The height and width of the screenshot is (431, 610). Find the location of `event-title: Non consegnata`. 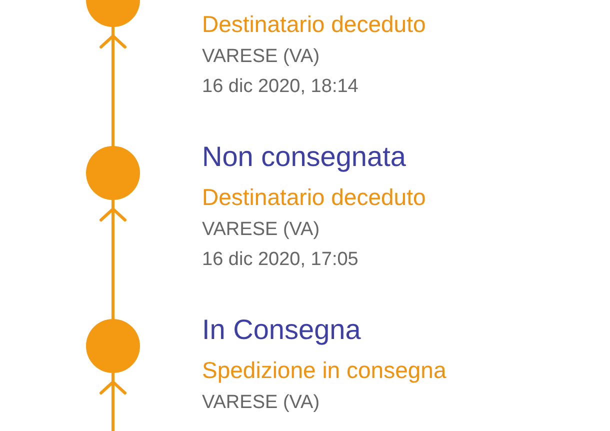

event-title: Non consegnata is located at coordinates (304, 157).